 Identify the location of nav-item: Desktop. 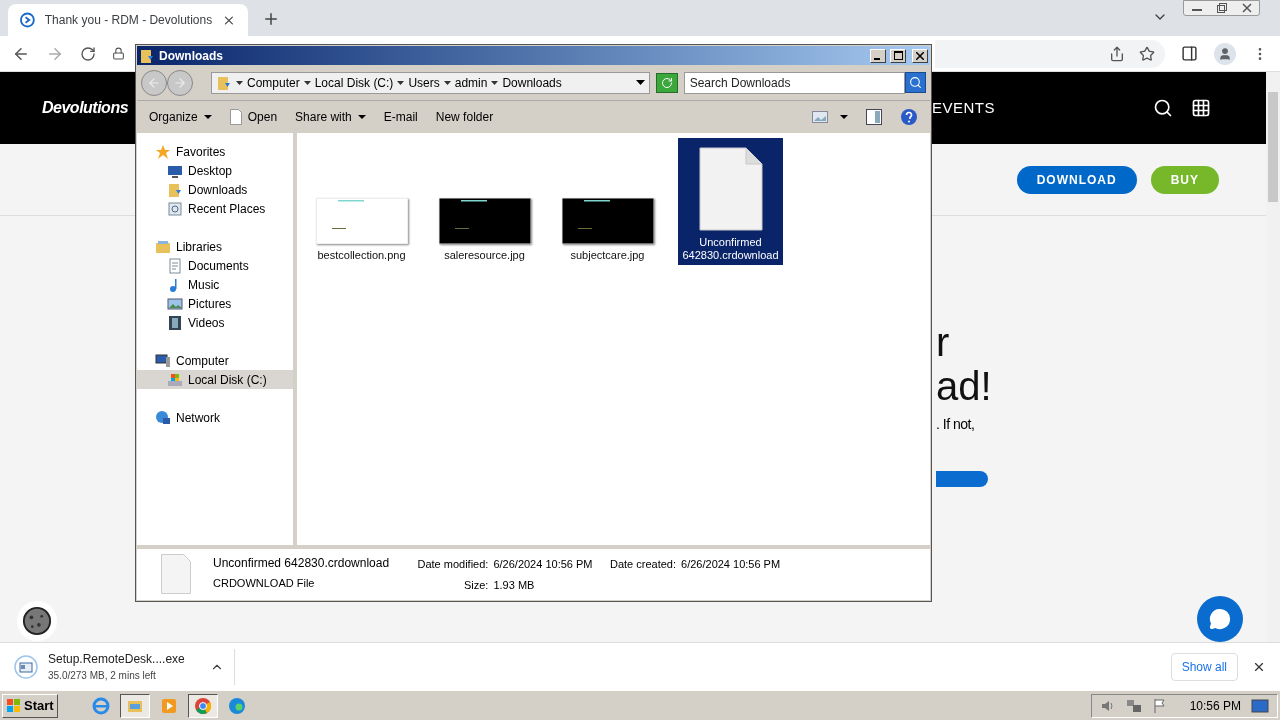
(215, 170).